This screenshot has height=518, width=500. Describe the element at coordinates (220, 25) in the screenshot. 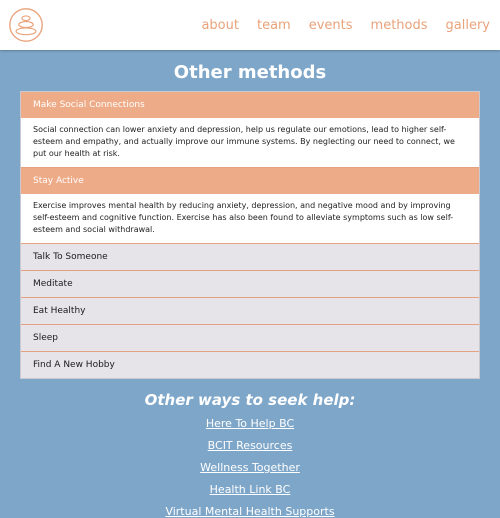

I see `nav-about: about` at that location.